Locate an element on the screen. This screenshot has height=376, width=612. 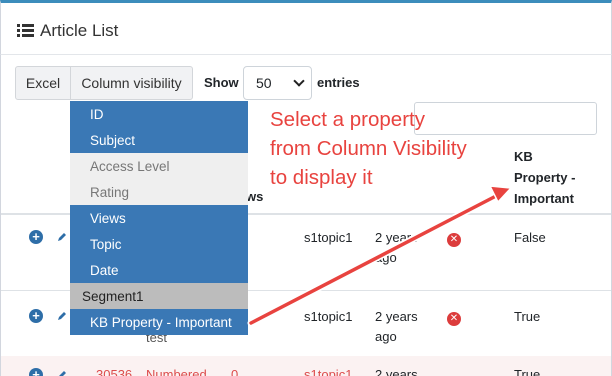
colvis-item: Segment1 is located at coordinates (159, 296).